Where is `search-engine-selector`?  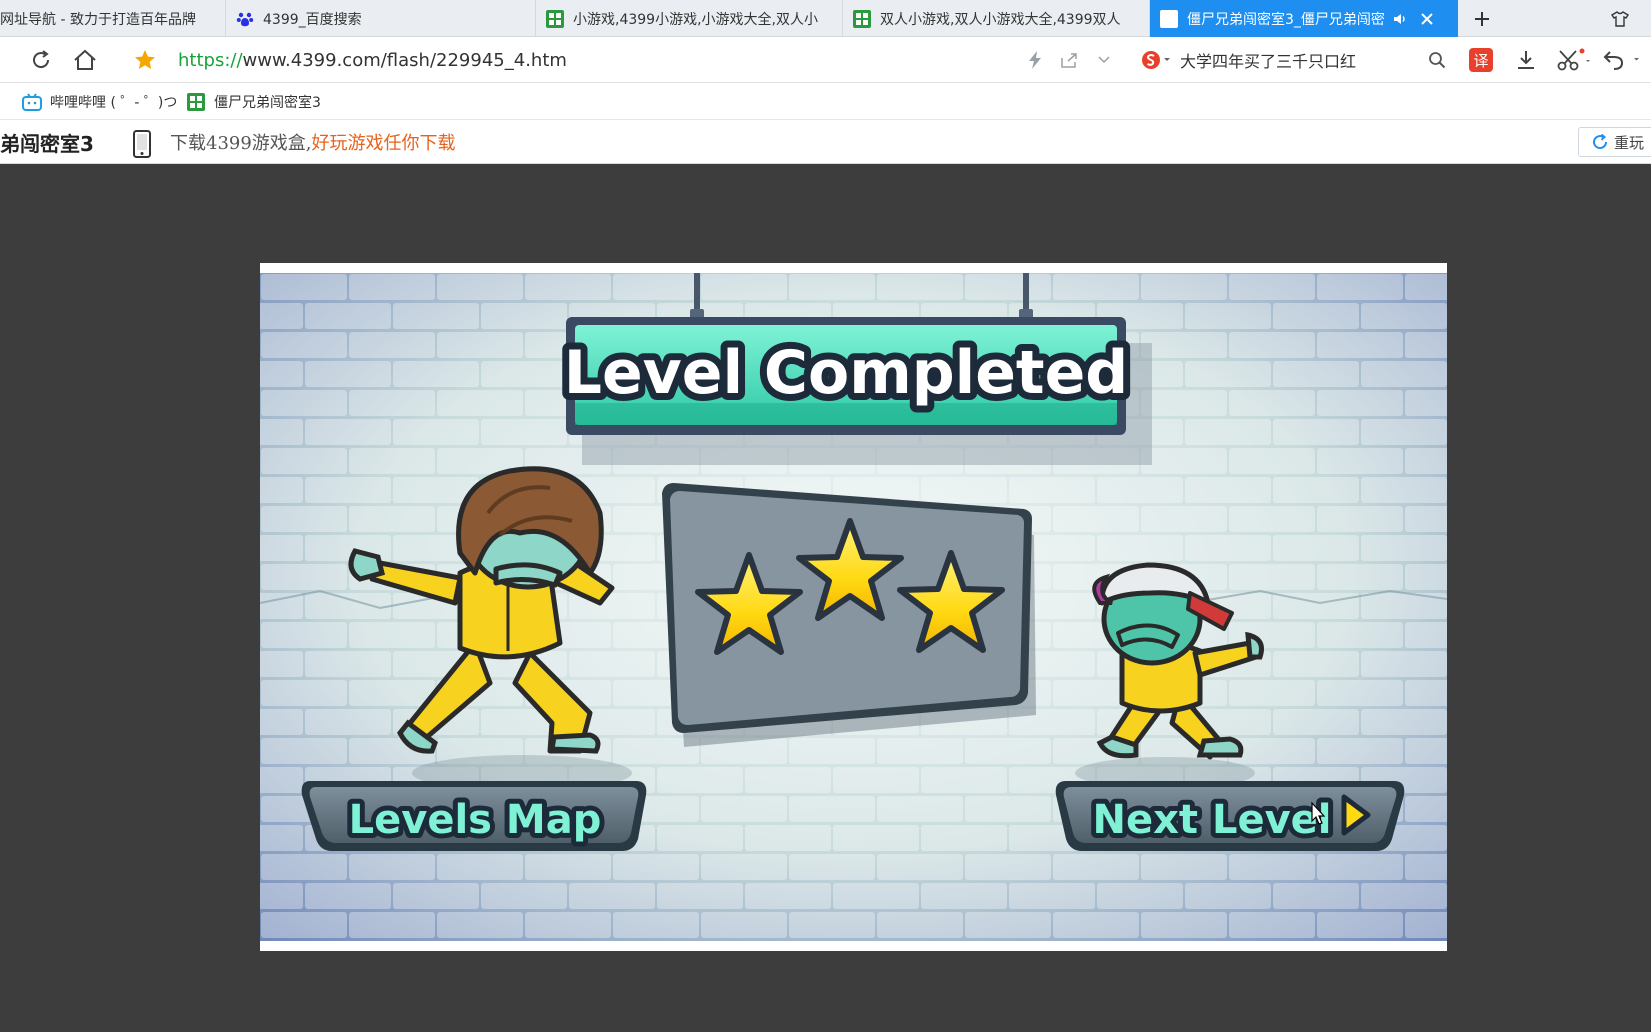 search-engine-selector is located at coordinates (1156, 60).